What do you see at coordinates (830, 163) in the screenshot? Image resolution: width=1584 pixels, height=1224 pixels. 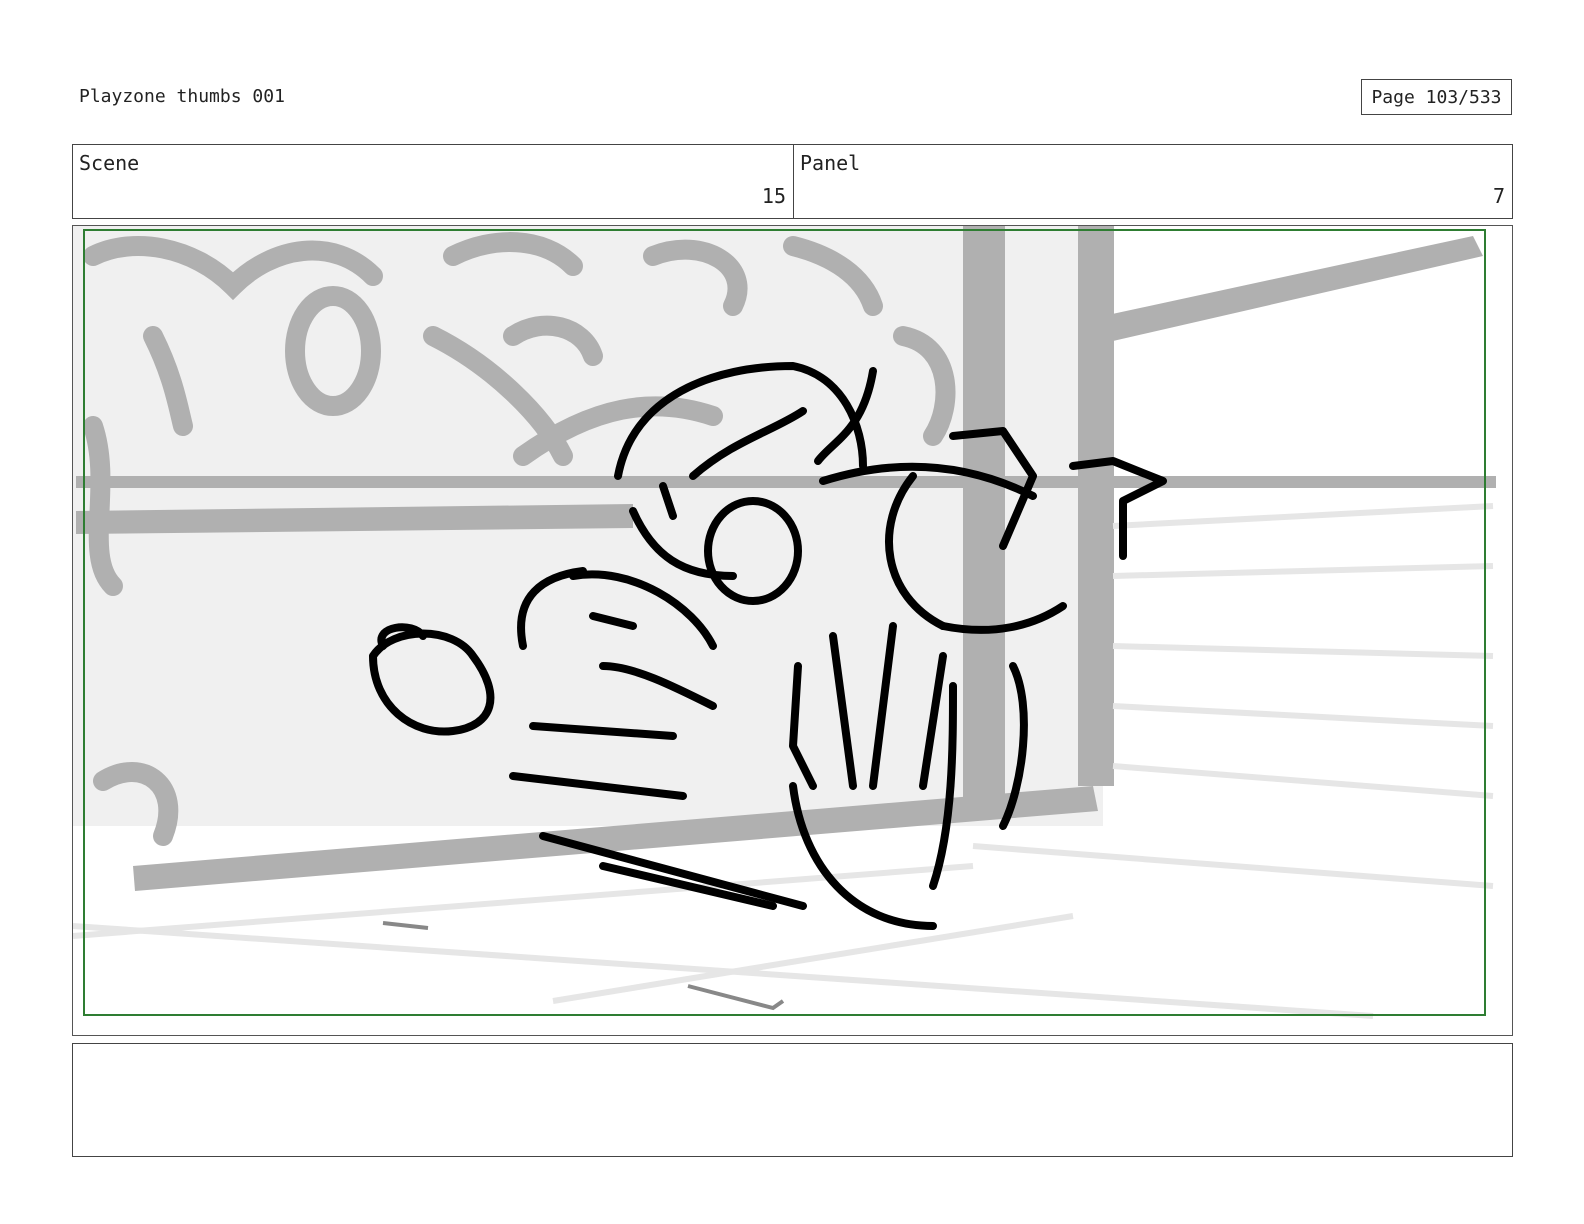 I see `panel-label: Panel` at bounding box center [830, 163].